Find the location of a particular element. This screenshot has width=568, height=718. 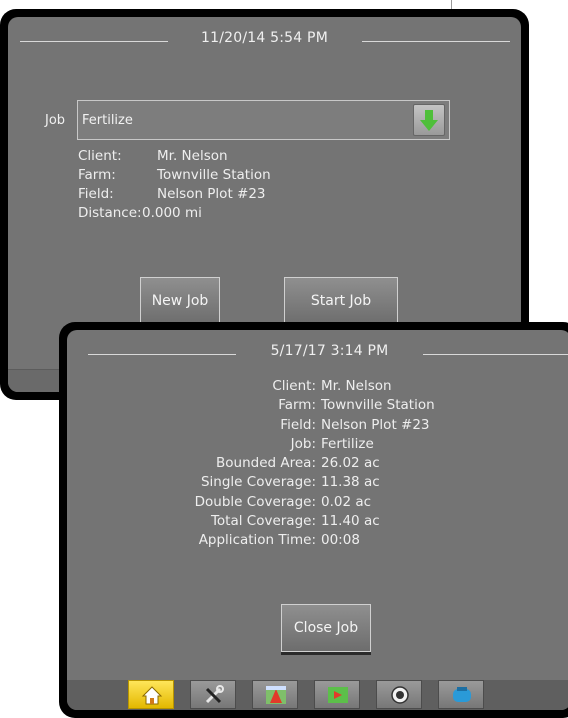

summary-row: Job: Fertilize is located at coordinates (251, 444).